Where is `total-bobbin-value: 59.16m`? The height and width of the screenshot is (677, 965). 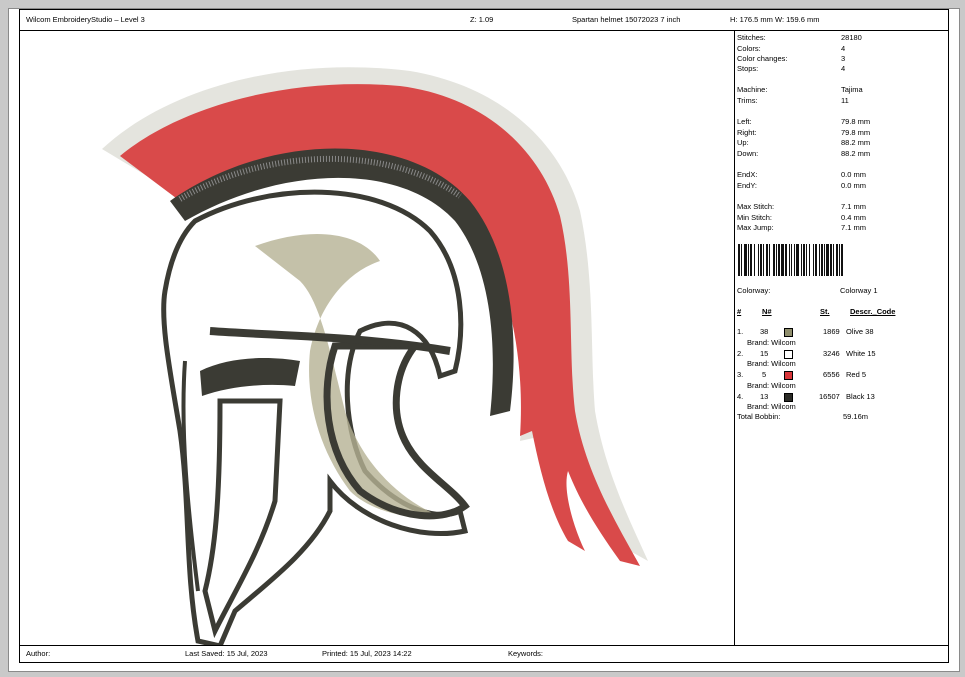 total-bobbin-value: 59.16m is located at coordinates (856, 416).